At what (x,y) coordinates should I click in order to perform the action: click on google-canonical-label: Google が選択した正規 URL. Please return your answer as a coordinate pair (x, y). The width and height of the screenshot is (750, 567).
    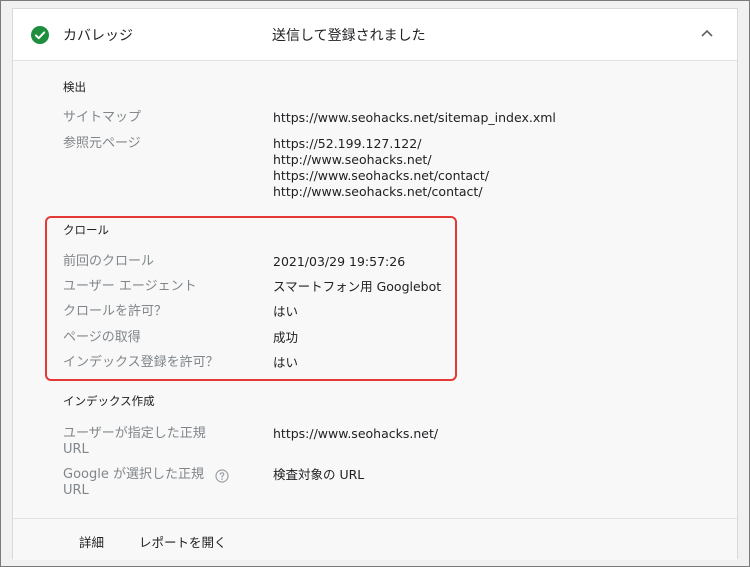
    Looking at the image, I should click on (133, 482).